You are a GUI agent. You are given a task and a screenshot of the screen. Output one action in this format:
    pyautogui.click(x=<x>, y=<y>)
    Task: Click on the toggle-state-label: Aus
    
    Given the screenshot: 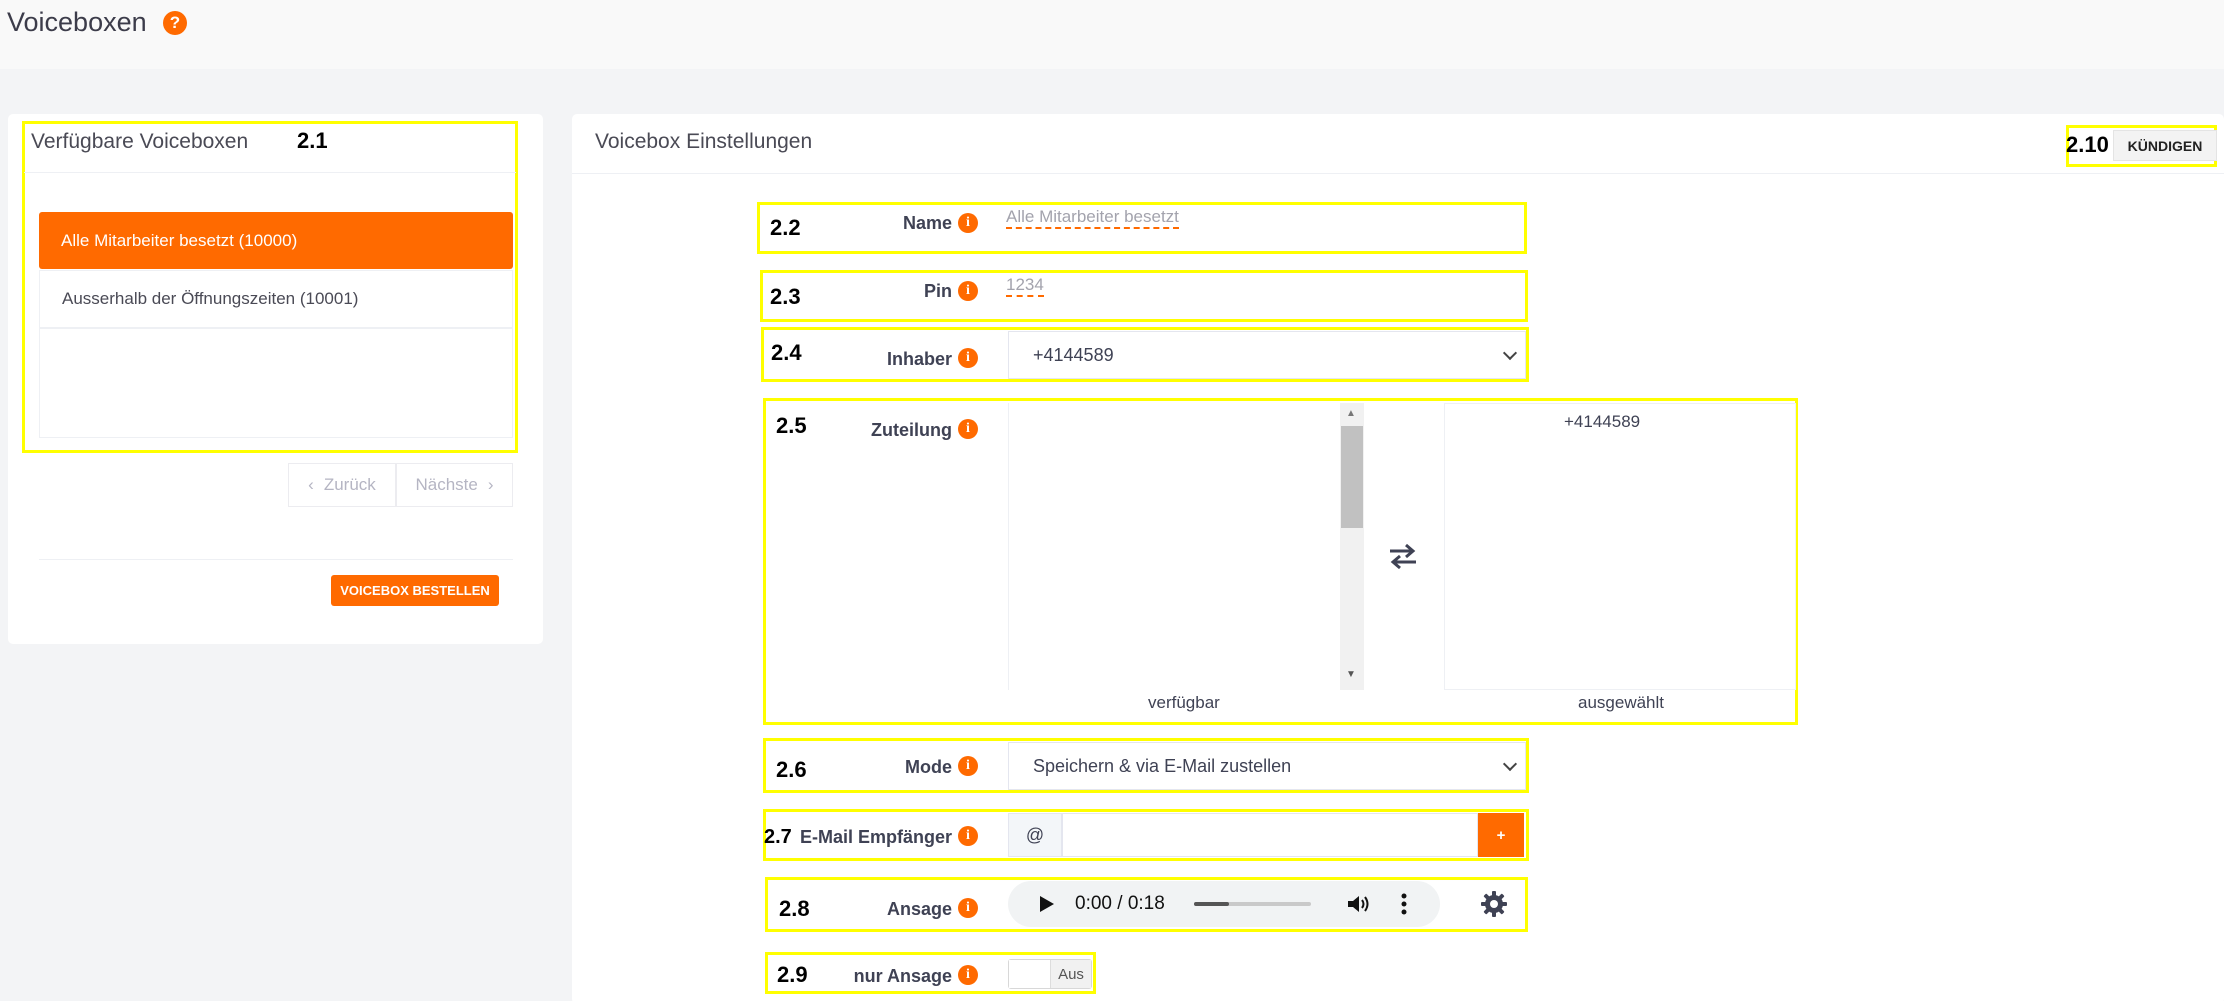 What is the action you would take?
    pyautogui.click(x=1071, y=974)
    